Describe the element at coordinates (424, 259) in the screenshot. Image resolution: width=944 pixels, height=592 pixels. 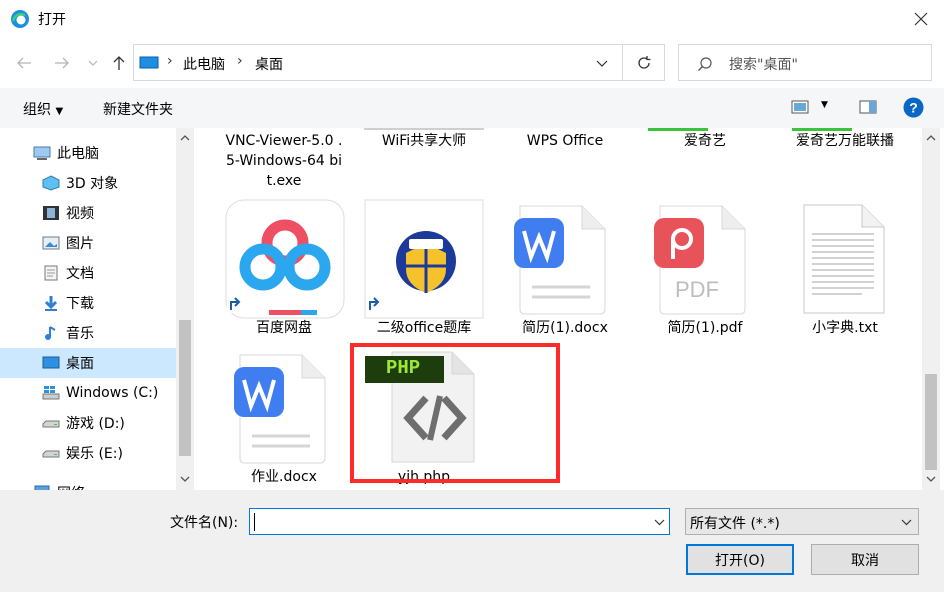
I see `future-office-icon` at that location.